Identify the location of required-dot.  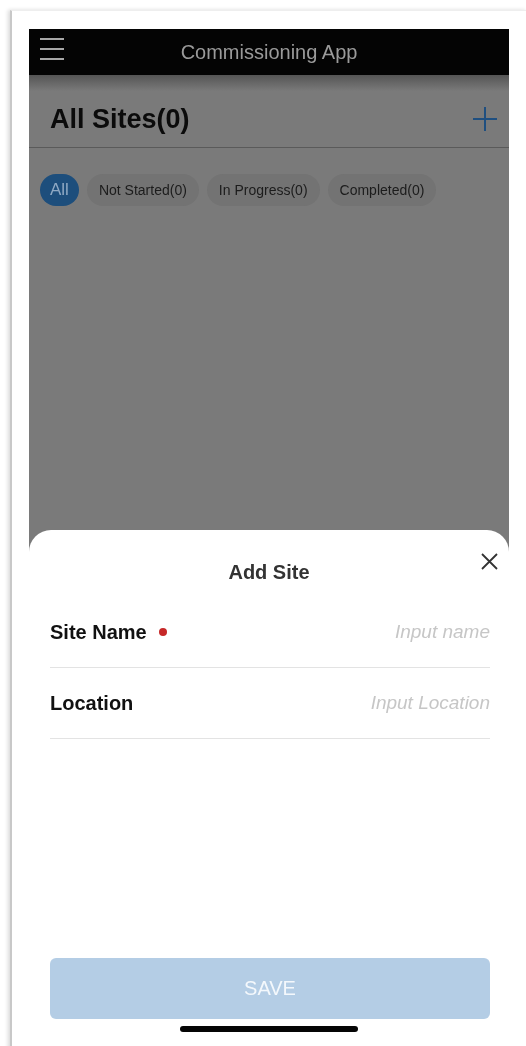
(162, 632).